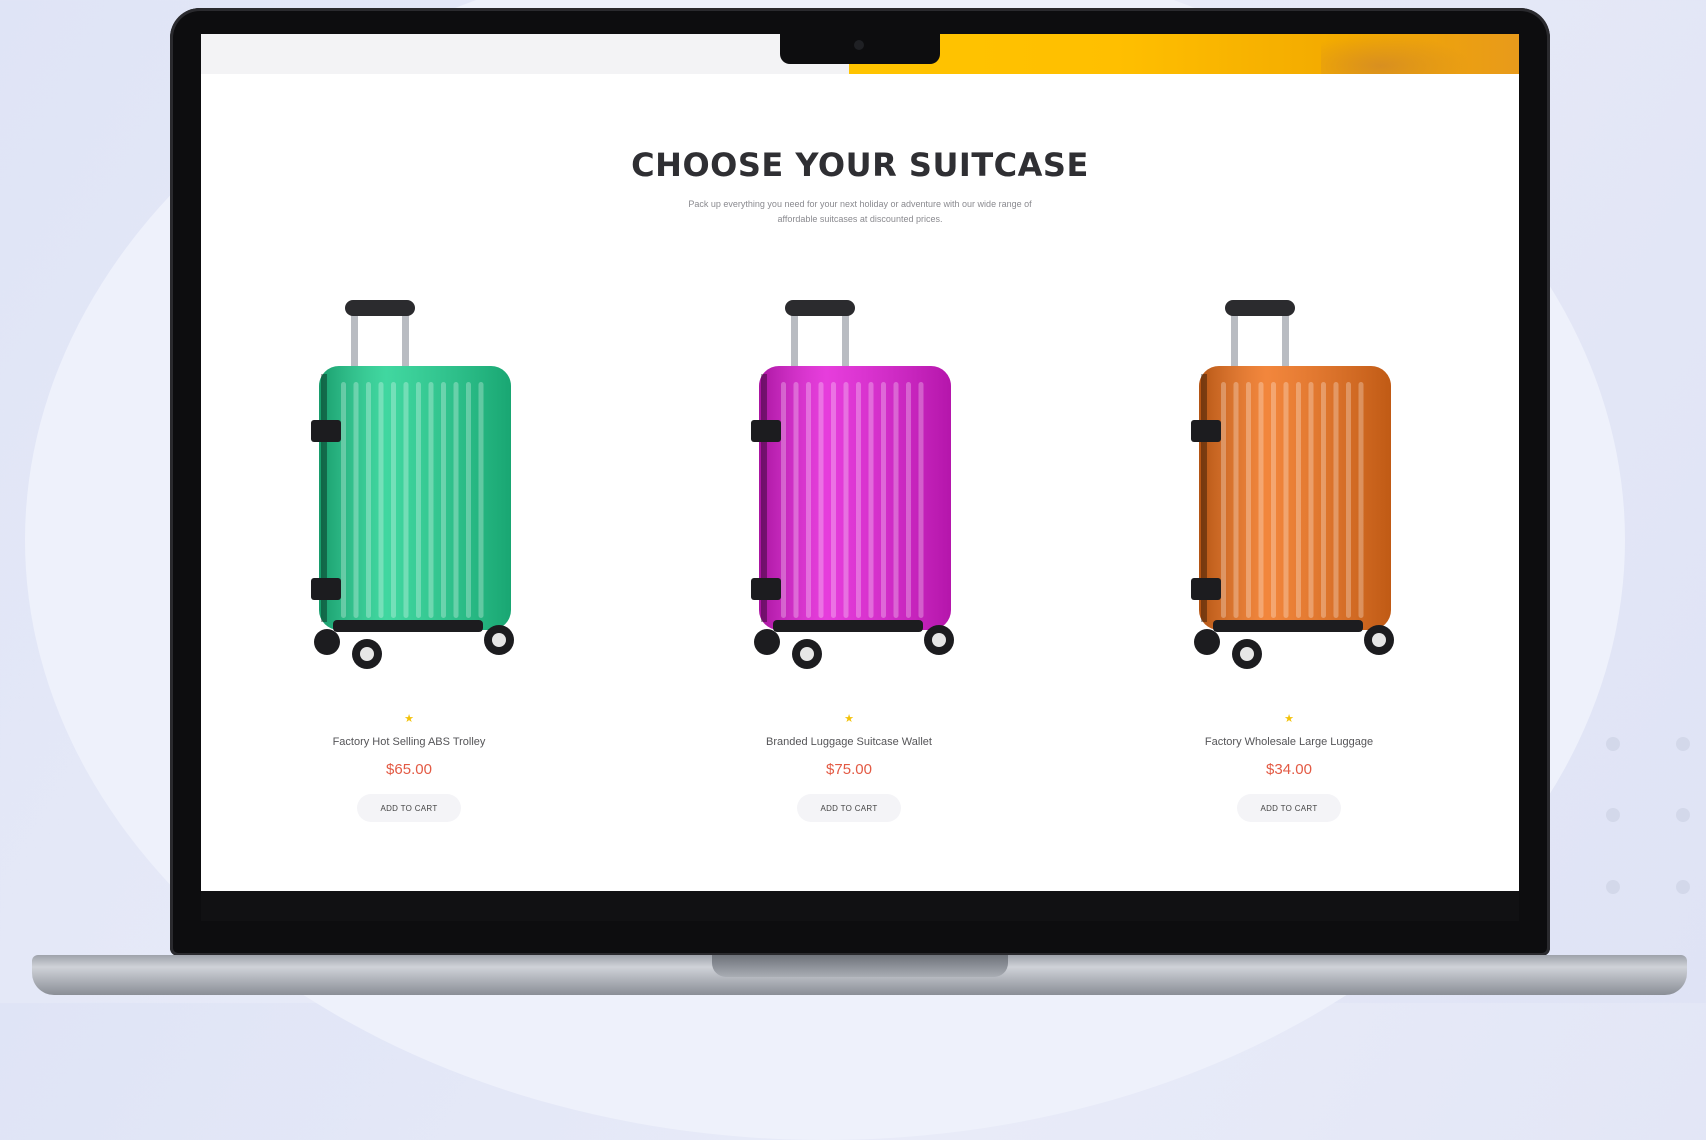 The height and width of the screenshot is (1140, 1706). What do you see at coordinates (1289, 742) in the screenshot?
I see `product-name: Factory Wholesale Large Luggage` at bounding box center [1289, 742].